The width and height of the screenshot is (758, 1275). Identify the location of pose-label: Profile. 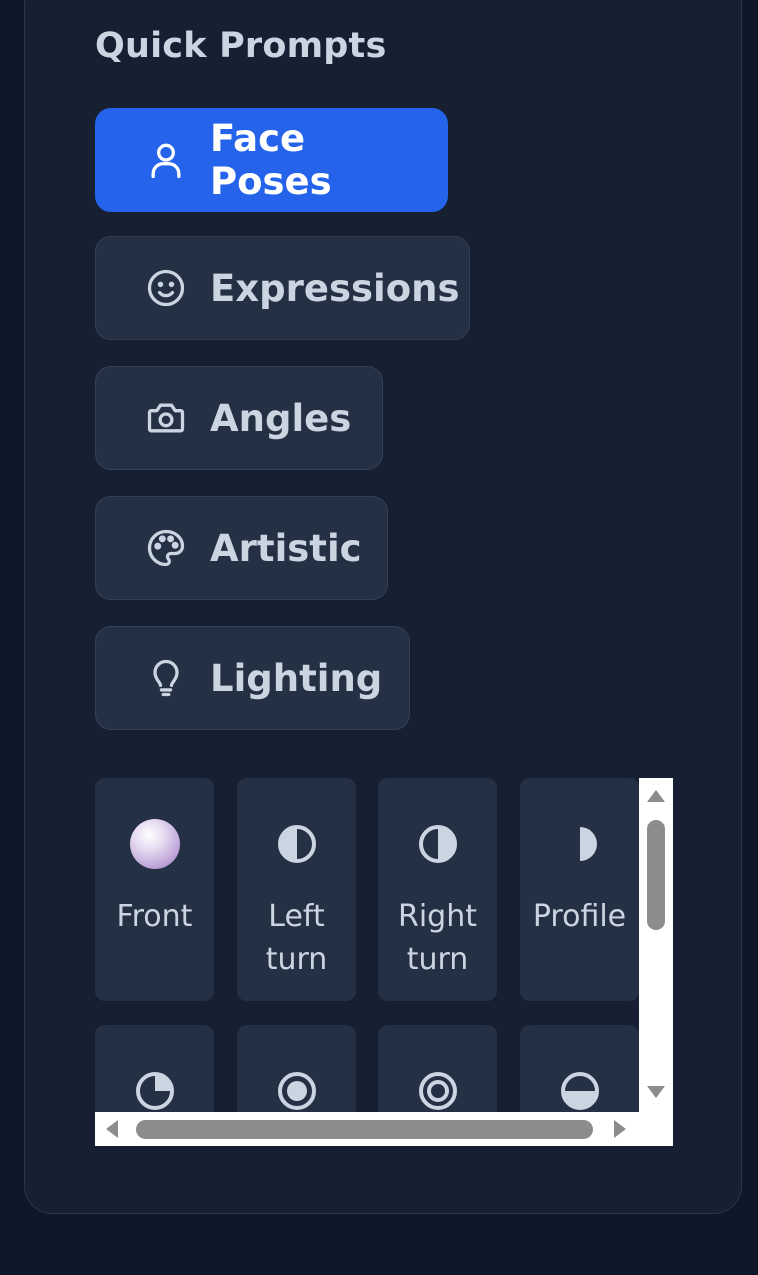
(579, 916).